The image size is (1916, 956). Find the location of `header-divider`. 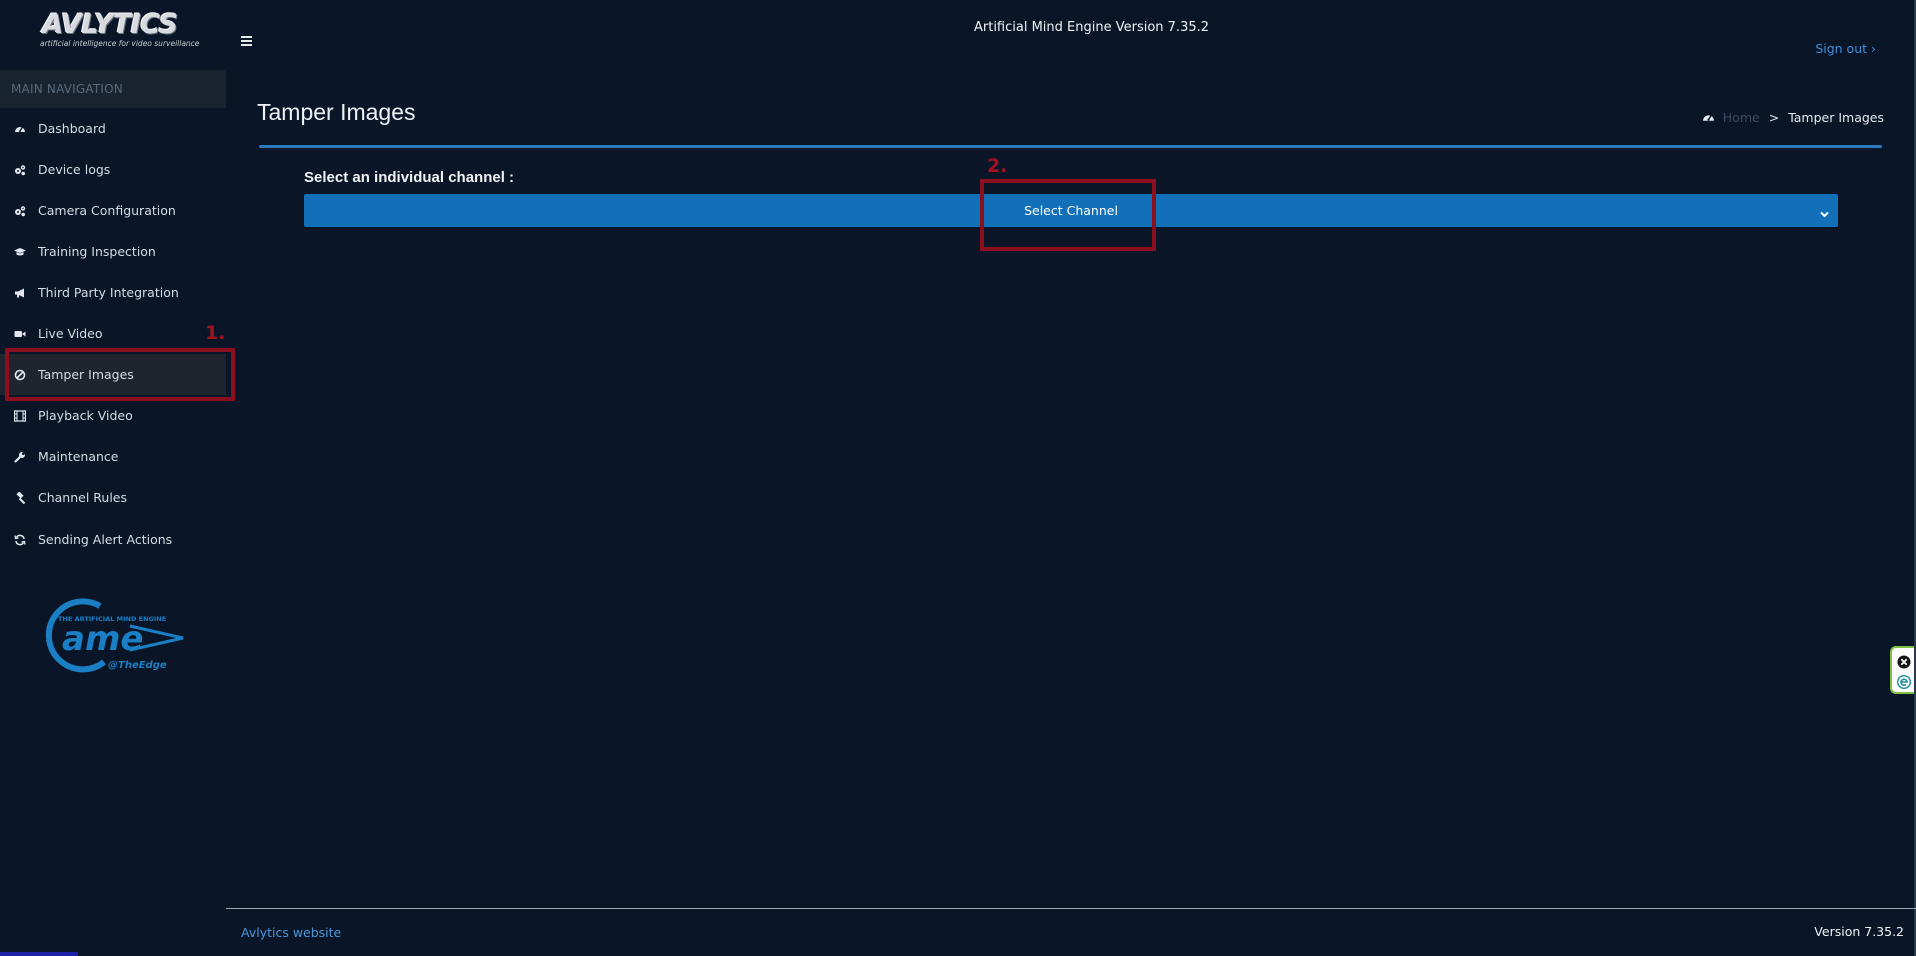

header-divider is located at coordinates (1070, 146).